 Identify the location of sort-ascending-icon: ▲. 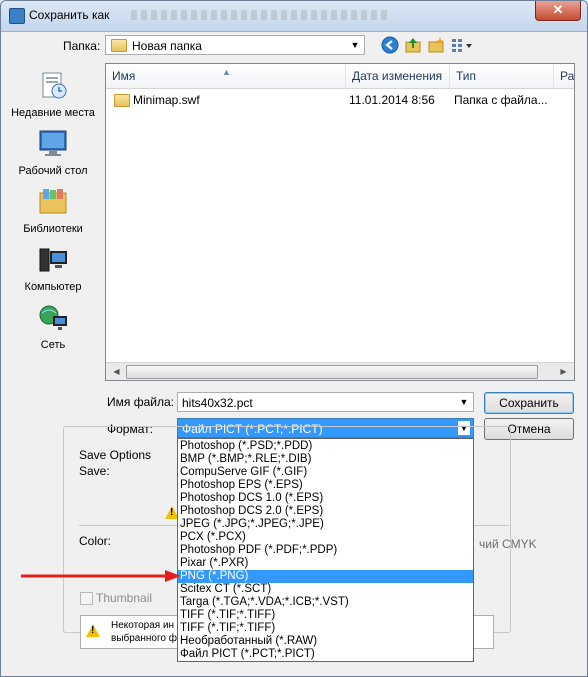
(226, 72).